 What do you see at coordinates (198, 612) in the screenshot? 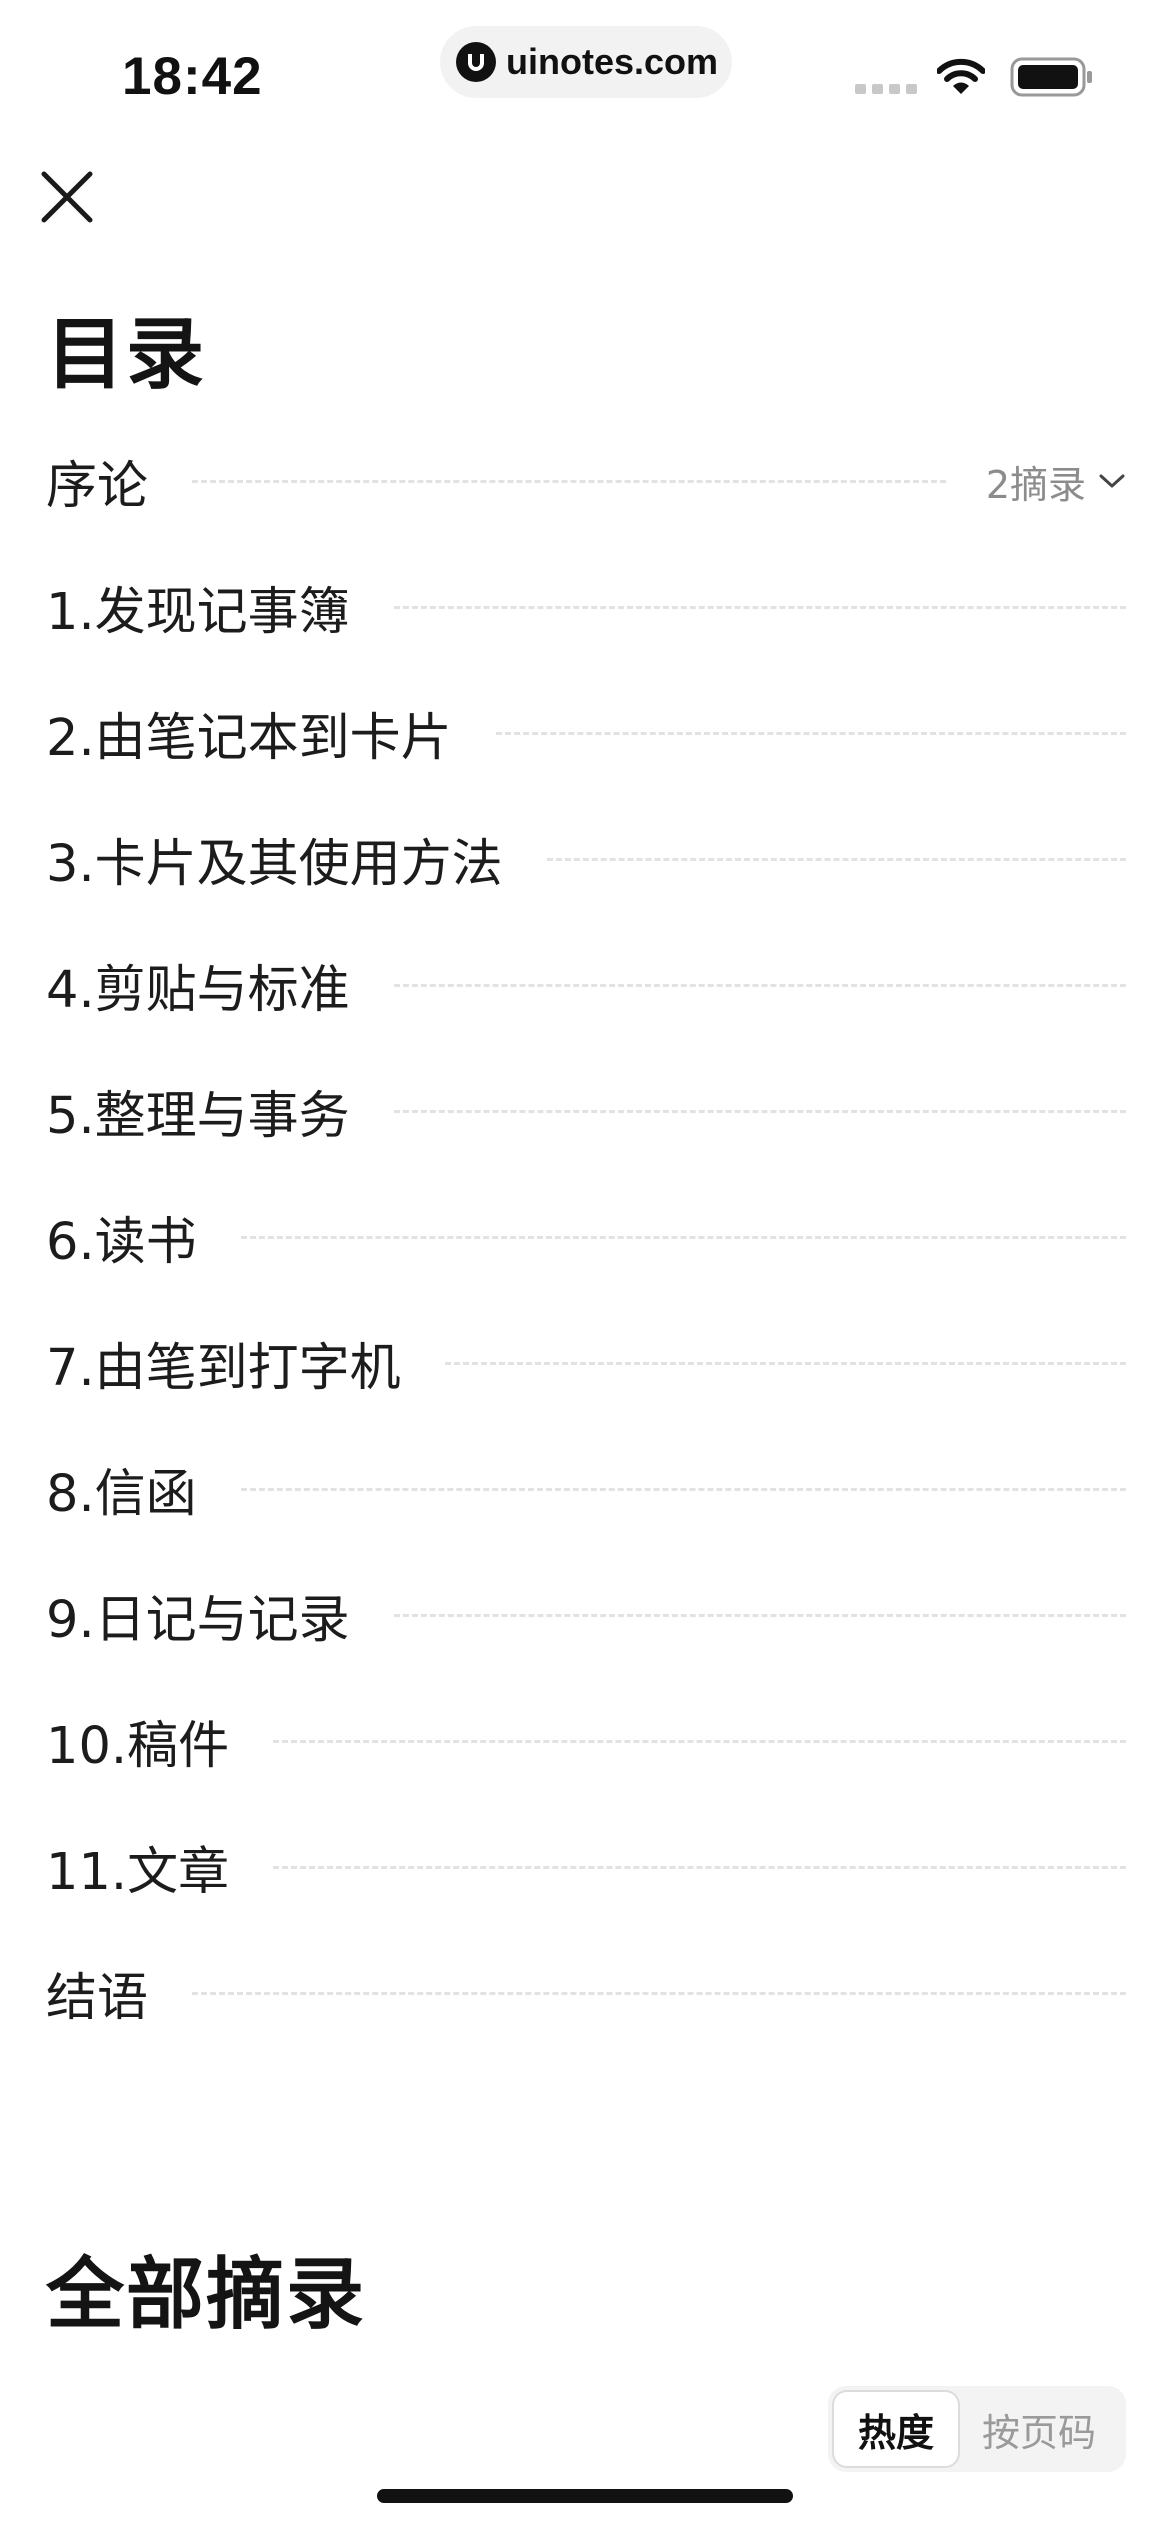
I see `toc-item-label: 1.发现记事簿` at bounding box center [198, 612].